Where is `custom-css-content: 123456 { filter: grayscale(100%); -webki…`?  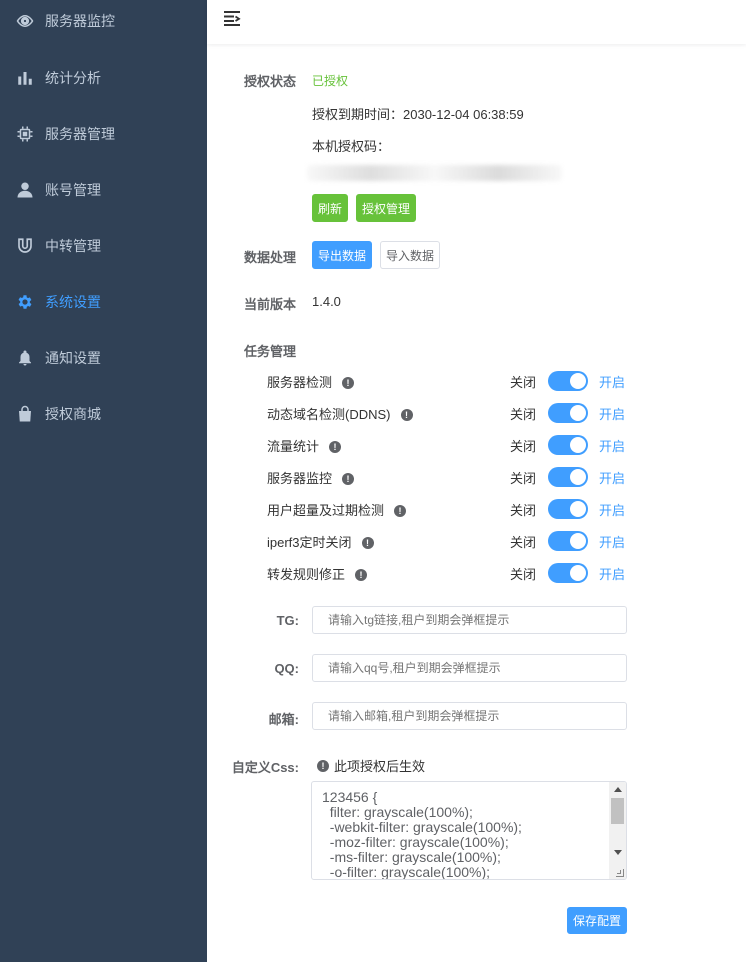 custom-css-content: 123456 { filter: grayscale(100%); -webki… is located at coordinates (422, 834).